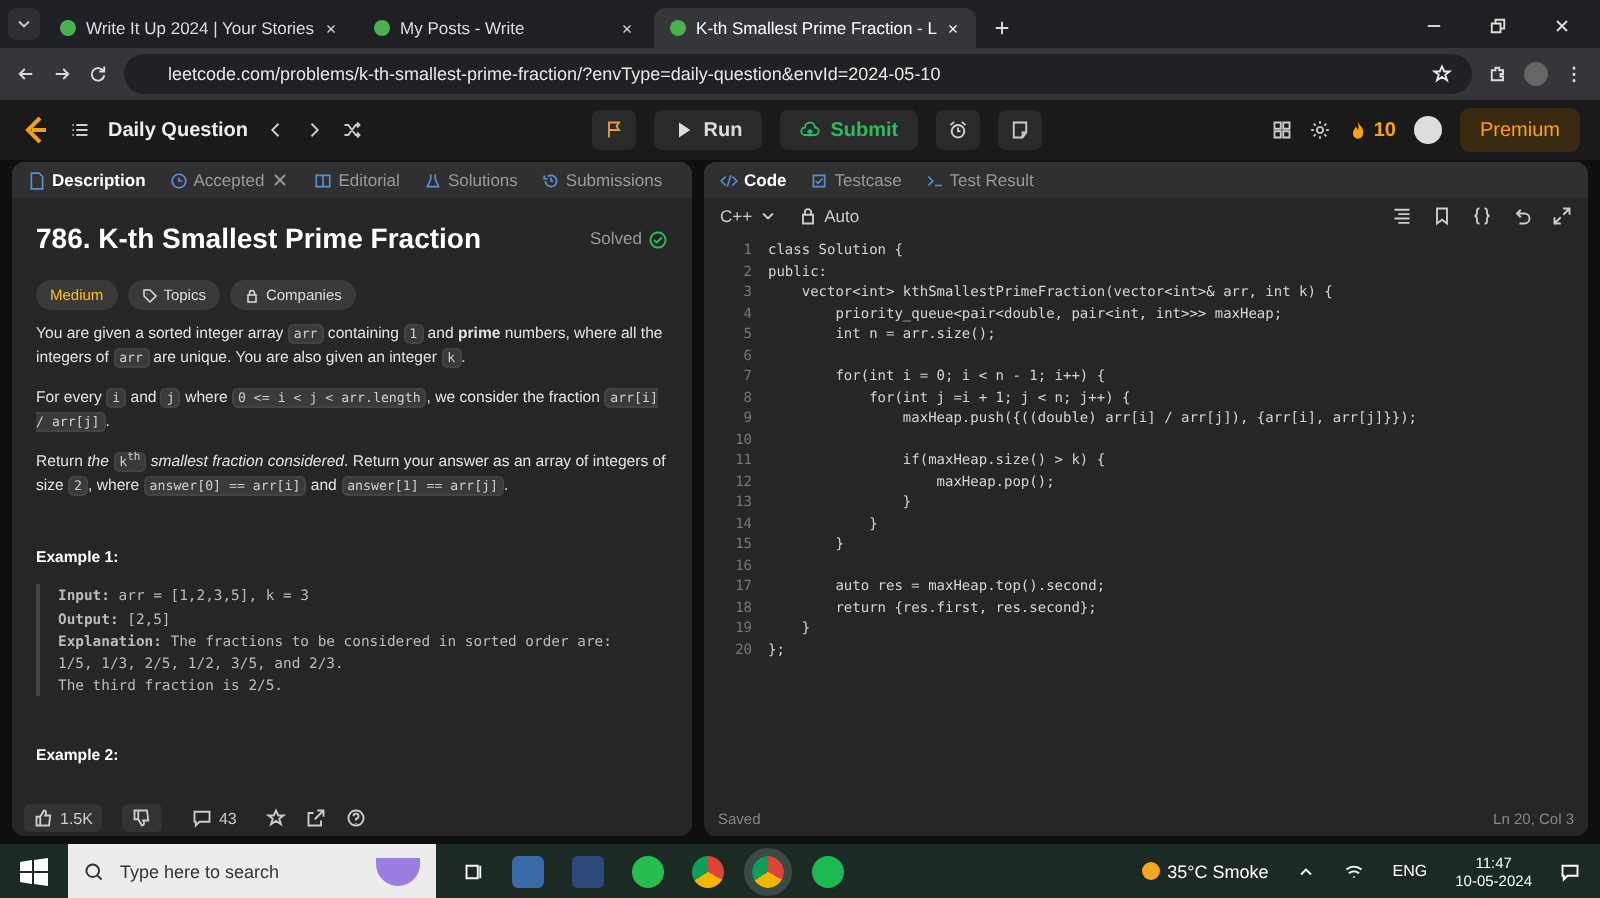  What do you see at coordinates (749, 216) in the screenshot?
I see `language-select: C++` at bounding box center [749, 216].